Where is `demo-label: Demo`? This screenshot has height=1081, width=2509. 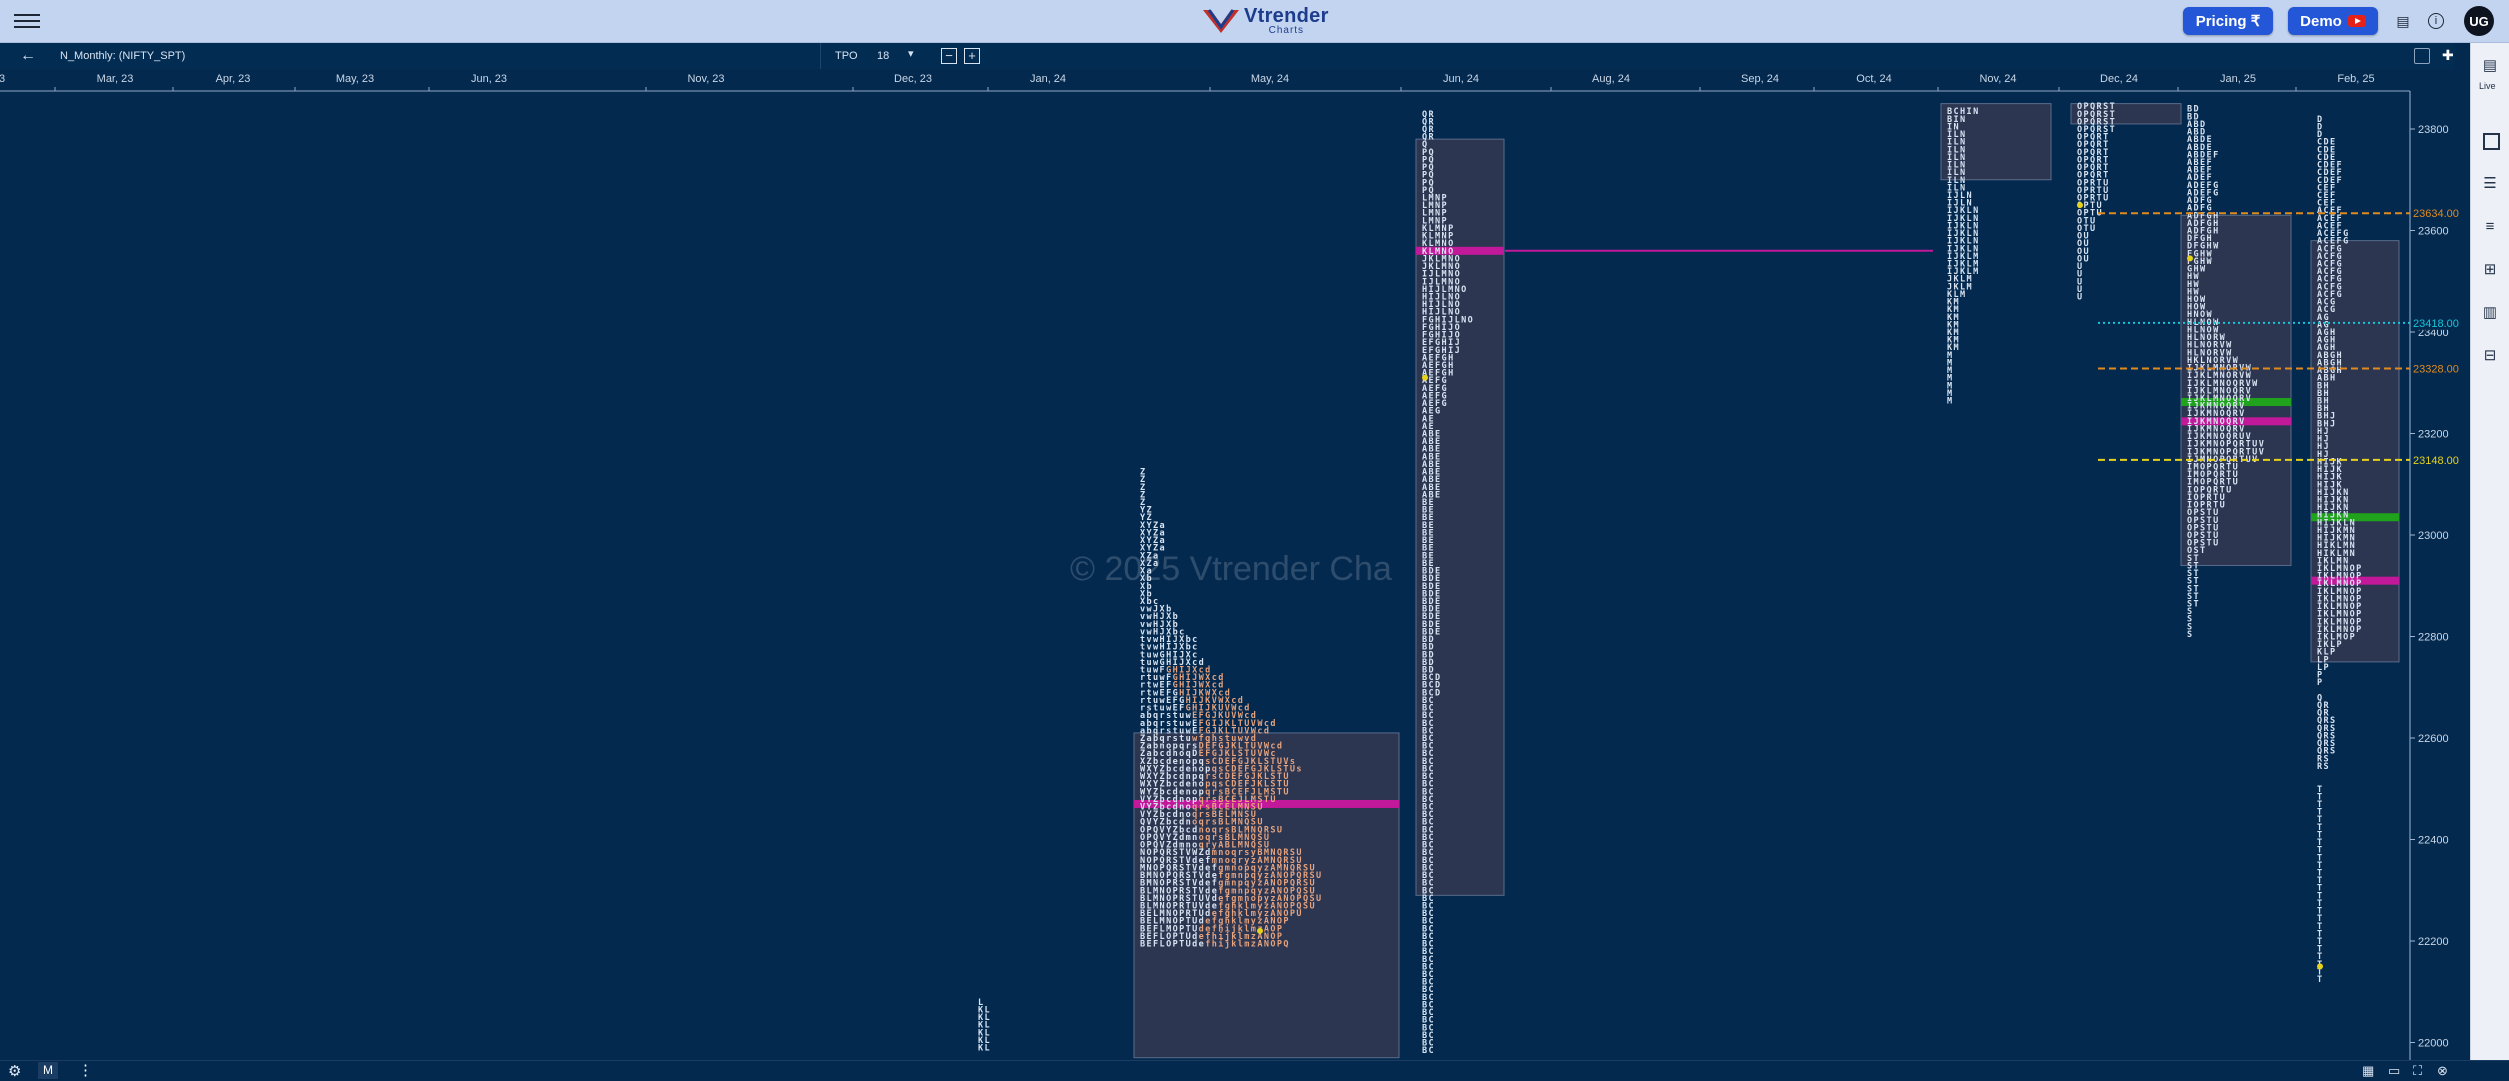
demo-label: Demo is located at coordinates (2321, 21).